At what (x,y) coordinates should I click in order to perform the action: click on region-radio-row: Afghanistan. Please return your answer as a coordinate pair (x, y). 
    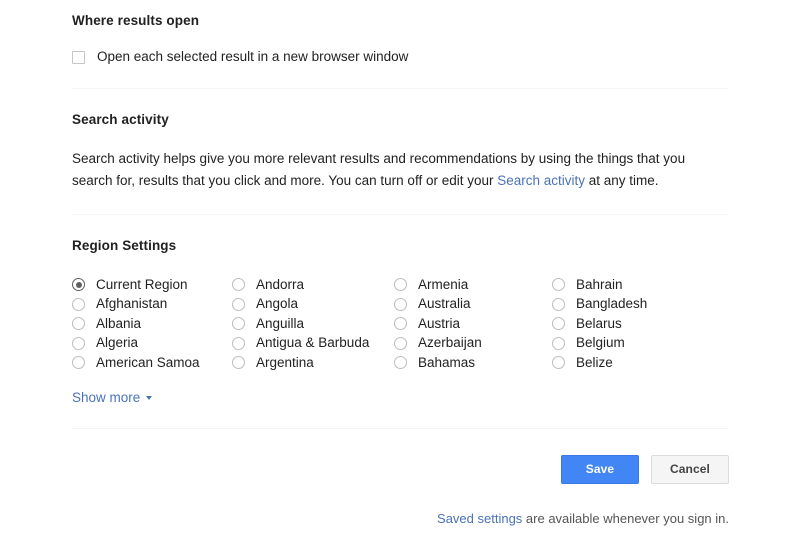
    Looking at the image, I should click on (152, 305).